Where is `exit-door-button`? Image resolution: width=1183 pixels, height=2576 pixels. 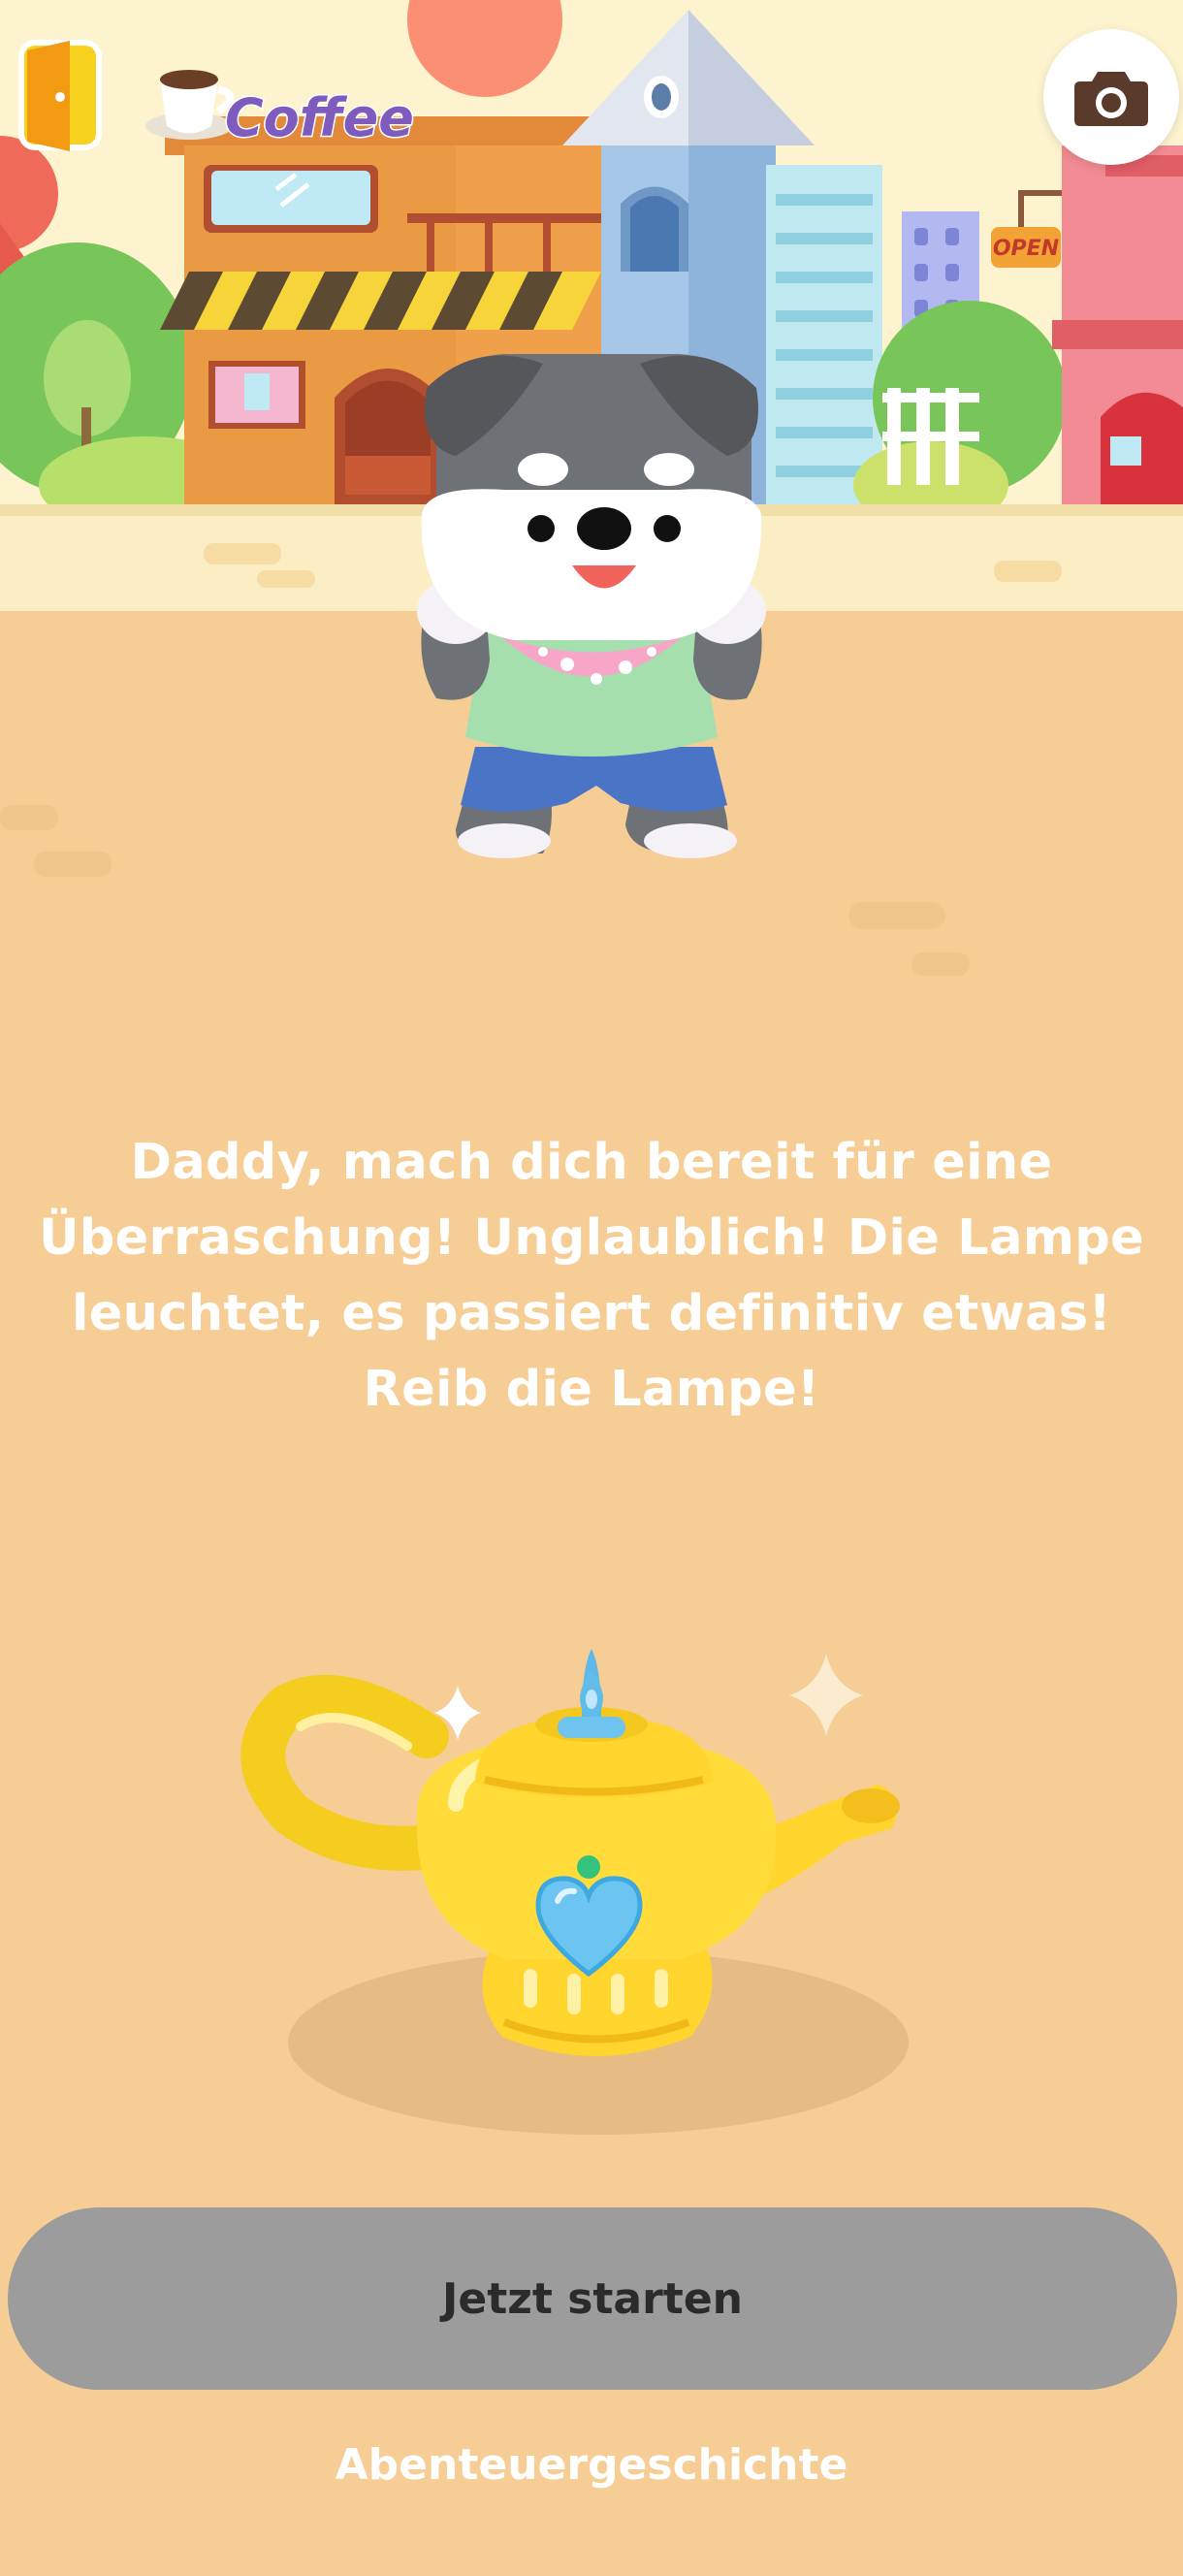 exit-door-button is located at coordinates (63, 96).